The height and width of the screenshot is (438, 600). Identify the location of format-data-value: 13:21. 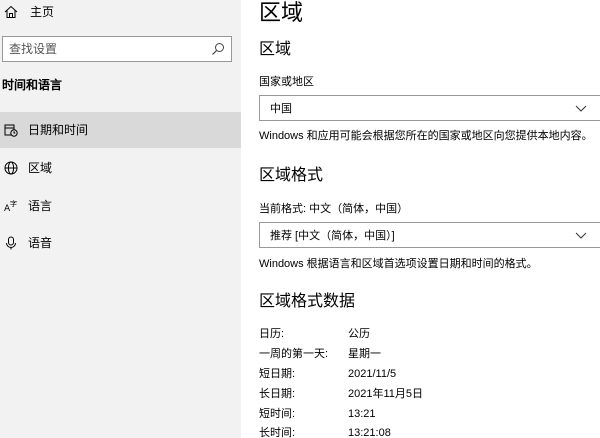
(362, 414).